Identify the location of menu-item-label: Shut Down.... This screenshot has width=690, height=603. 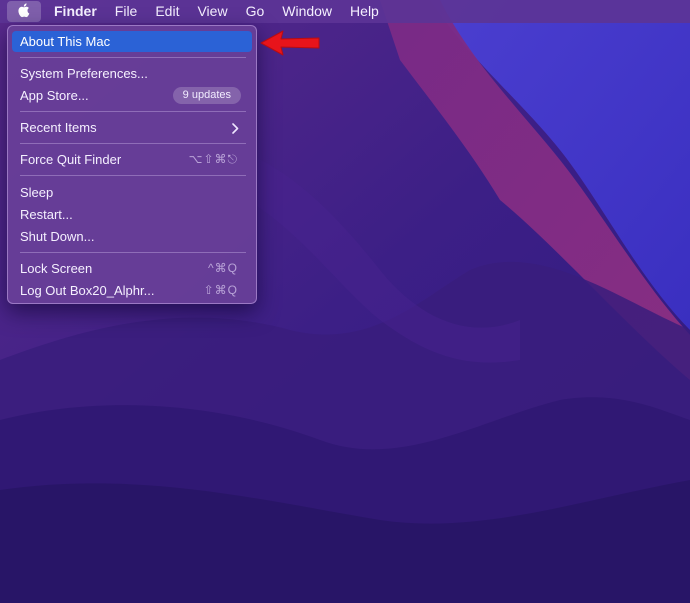
(57, 236).